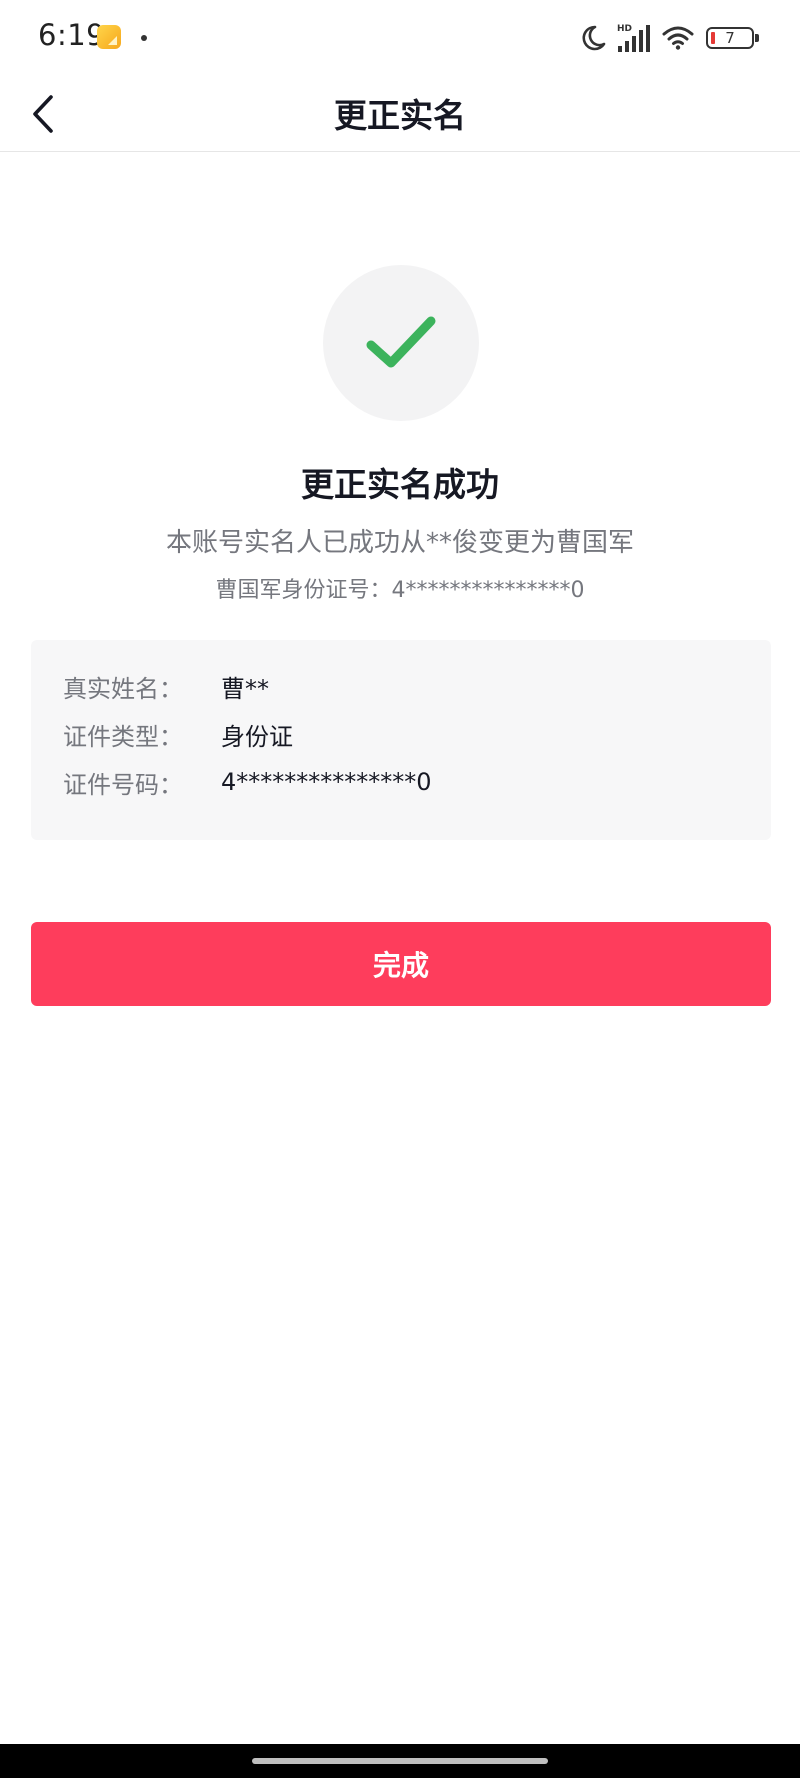  Describe the element at coordinates (123, 736) in the screenshot. I see `info-label: 证件类型：` at that location.